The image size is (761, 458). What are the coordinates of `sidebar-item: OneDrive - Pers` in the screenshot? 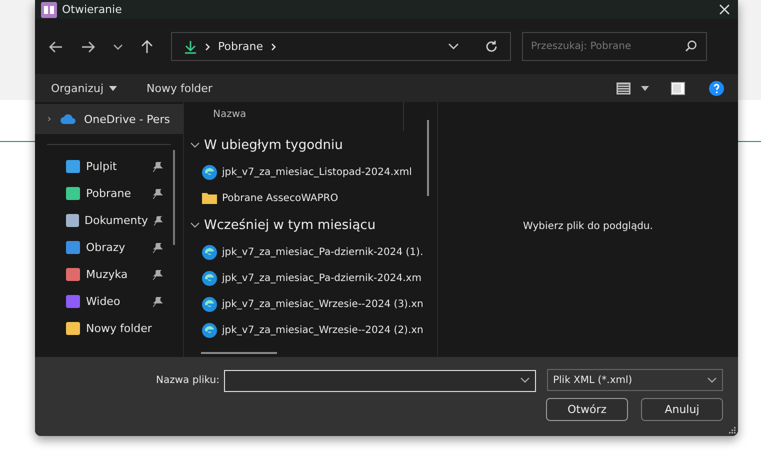 It's located at (109, 119).